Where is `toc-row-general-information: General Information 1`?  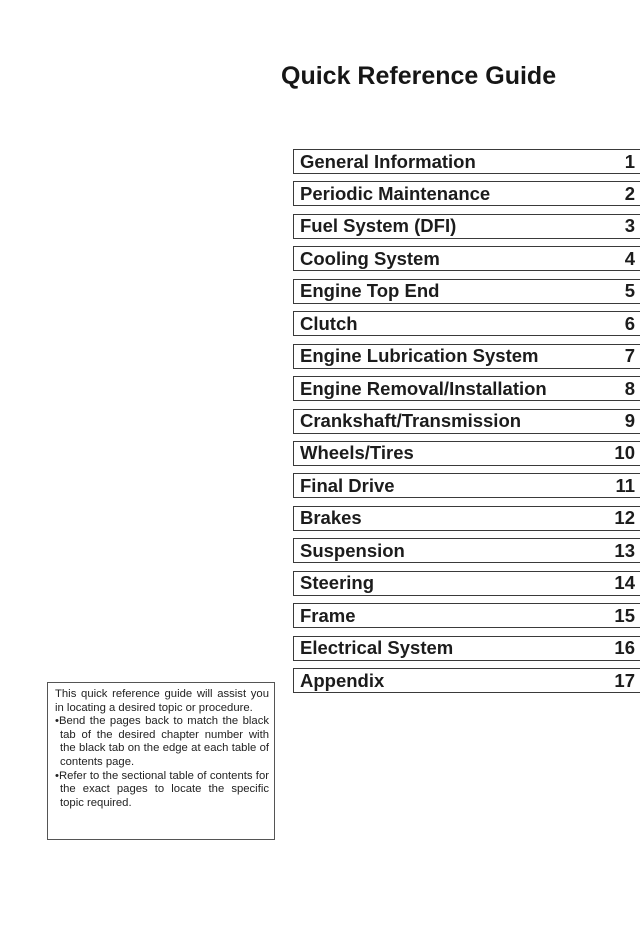
toc-row-general-information: General Information 1 is located at coordinates (466, 161).